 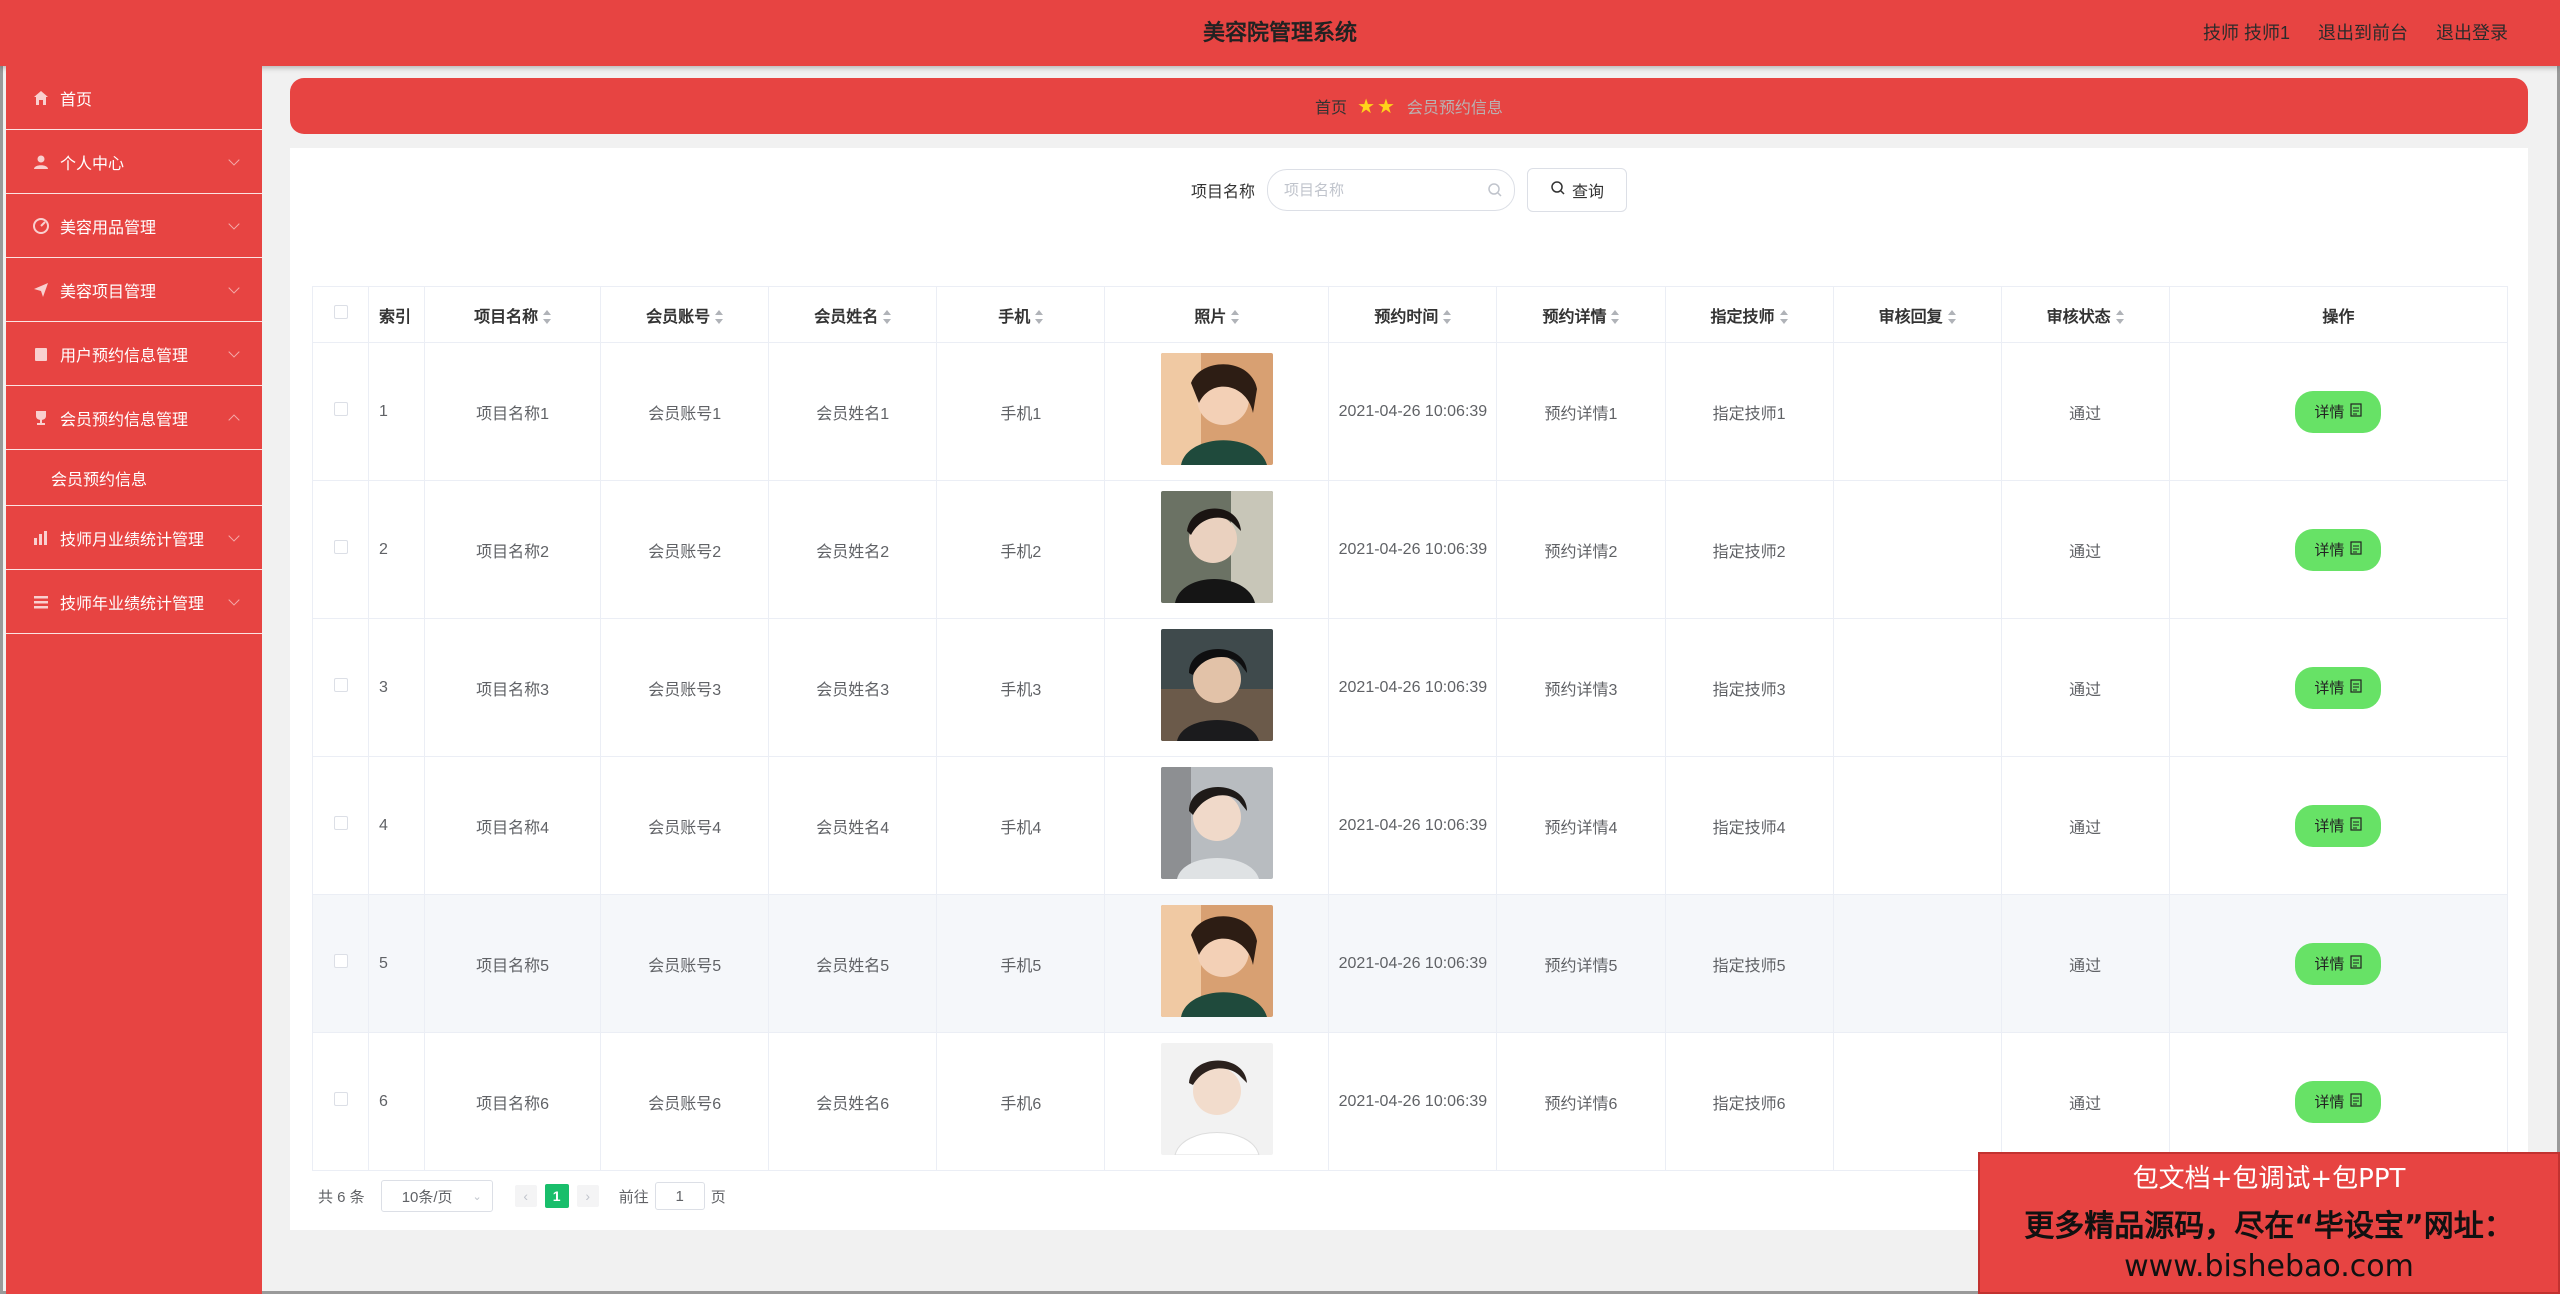 I want to click on page-number-active: 1, so click(x=556, y=1196).